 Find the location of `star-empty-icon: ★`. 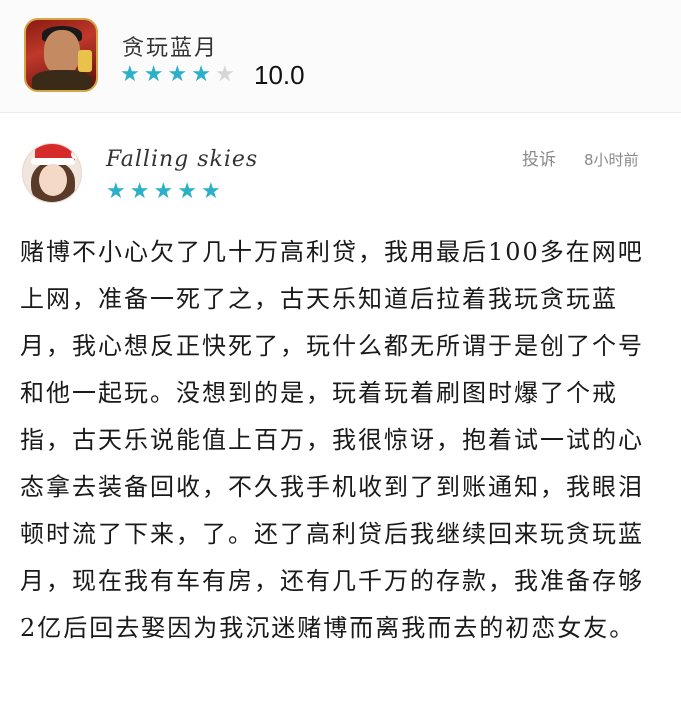

star-empty-icon: ★ is located at coordinates (224, 74).